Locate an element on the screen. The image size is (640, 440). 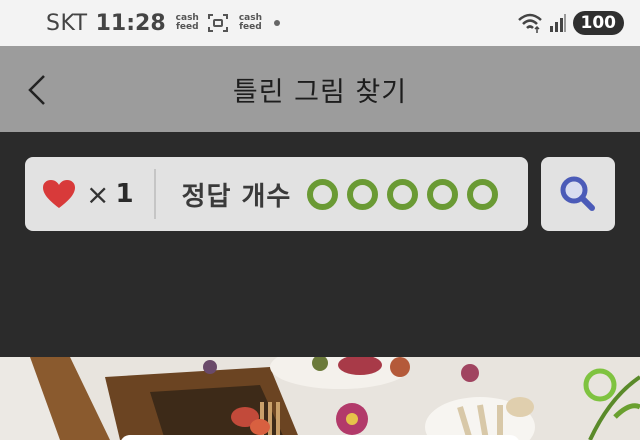
answer-count-label: 정답 개수 is located at coordinates (236, 196).